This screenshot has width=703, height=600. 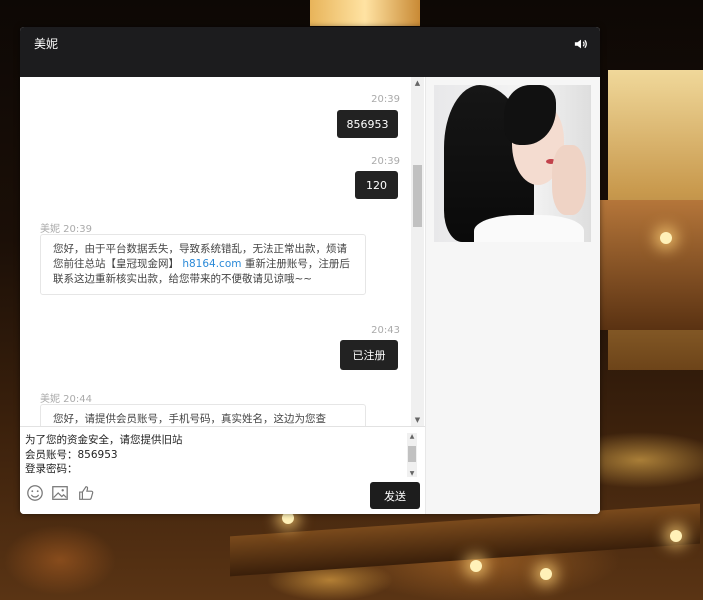 What do you see at coordinates (376, 185) in the screenshot?
I see `message-bubble-self: 120` at bounding box center [376, 185].